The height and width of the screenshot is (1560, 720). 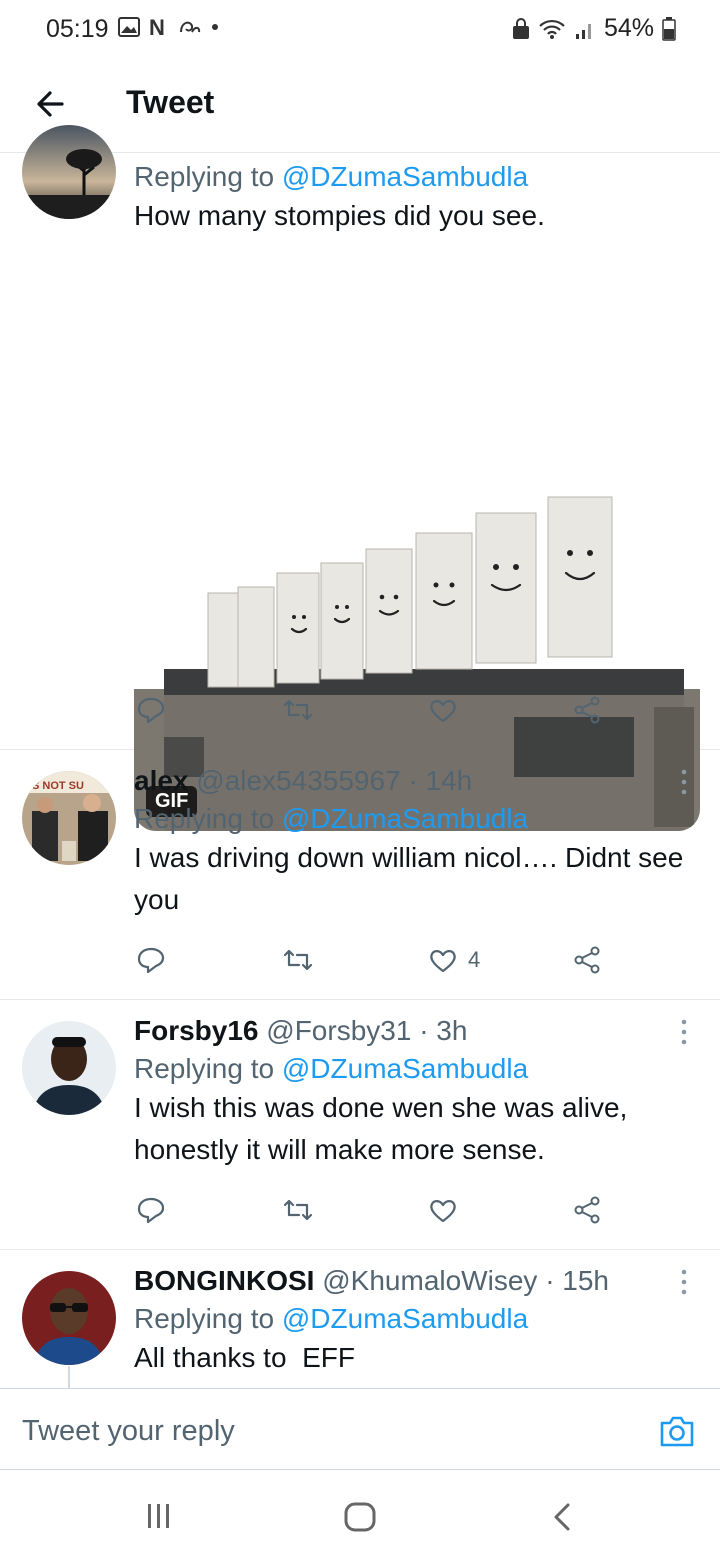 I want to click on tweet-header: Forsby16 @Forsby31 · 3h, so click(x=417, y=1031).